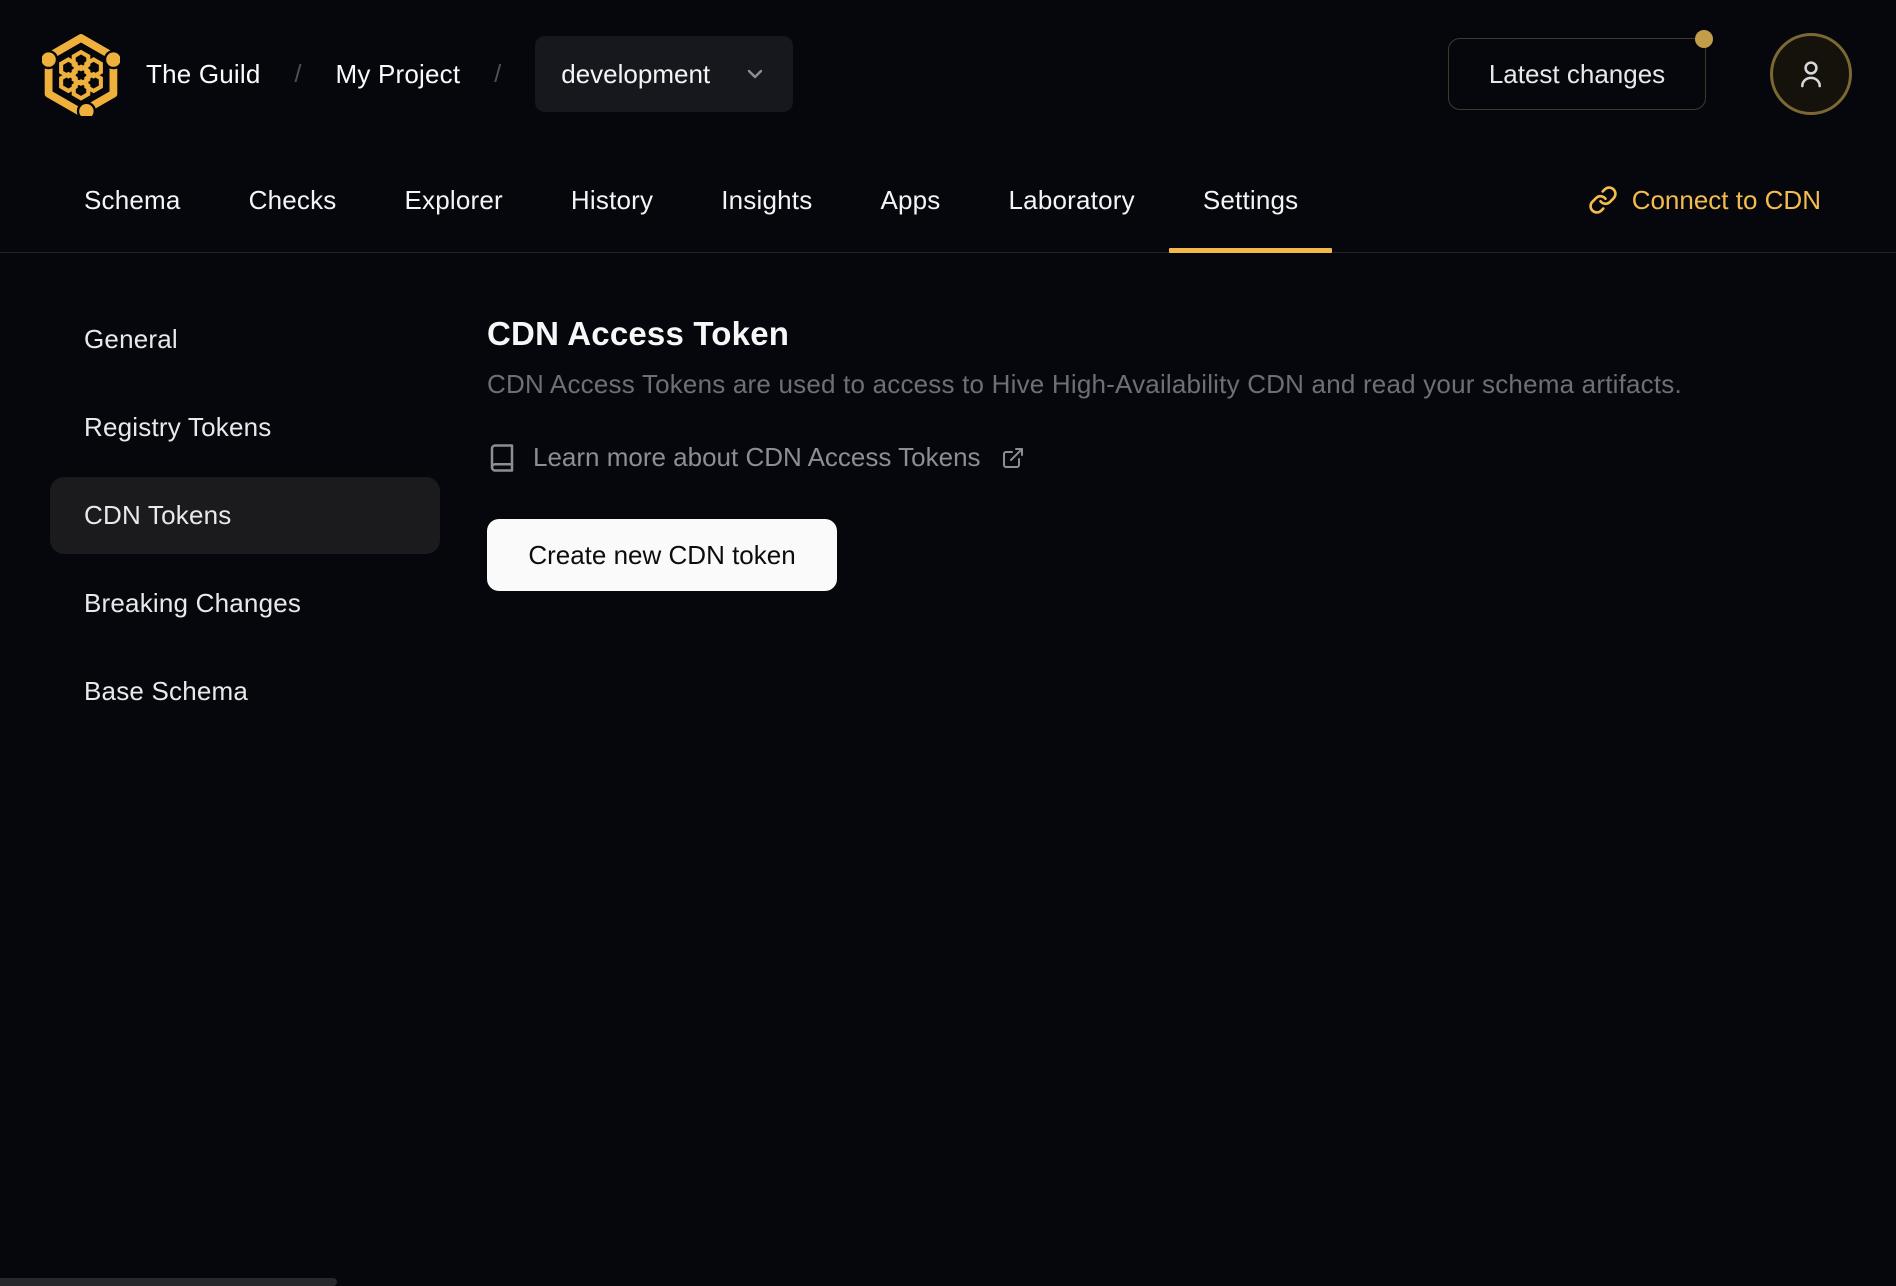 The height and width of the screenshot is (1286, 1896). I want to click on user-avatar-button, so click(1811, 74).